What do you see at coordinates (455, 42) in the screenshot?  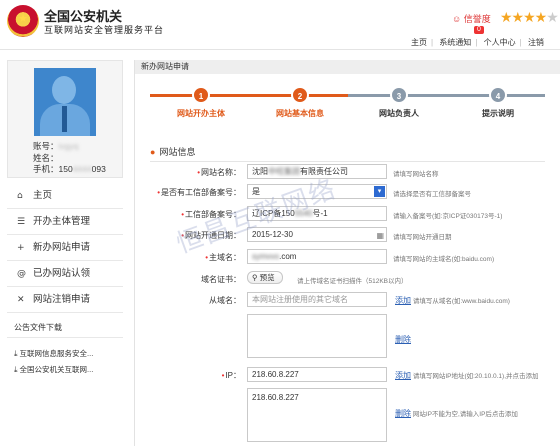 I see `nav-notifications-link: 系统通知` at bounding box center [455, 42].